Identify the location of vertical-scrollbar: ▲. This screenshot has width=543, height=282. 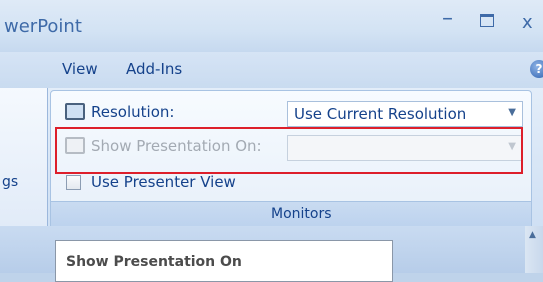
(534, 249).